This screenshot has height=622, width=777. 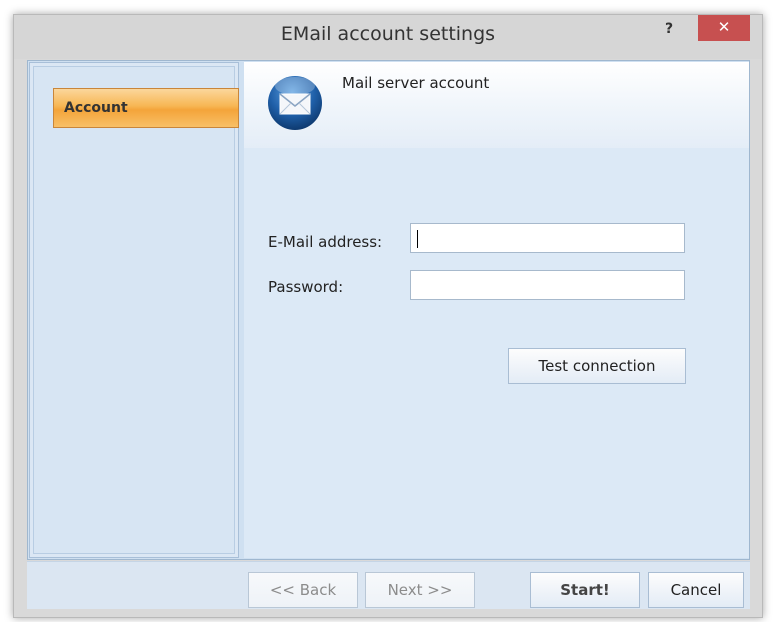 What do you see at coordinates (547, 285) in the screenshot?
I see `password-field` at bounding box center [547, 285].